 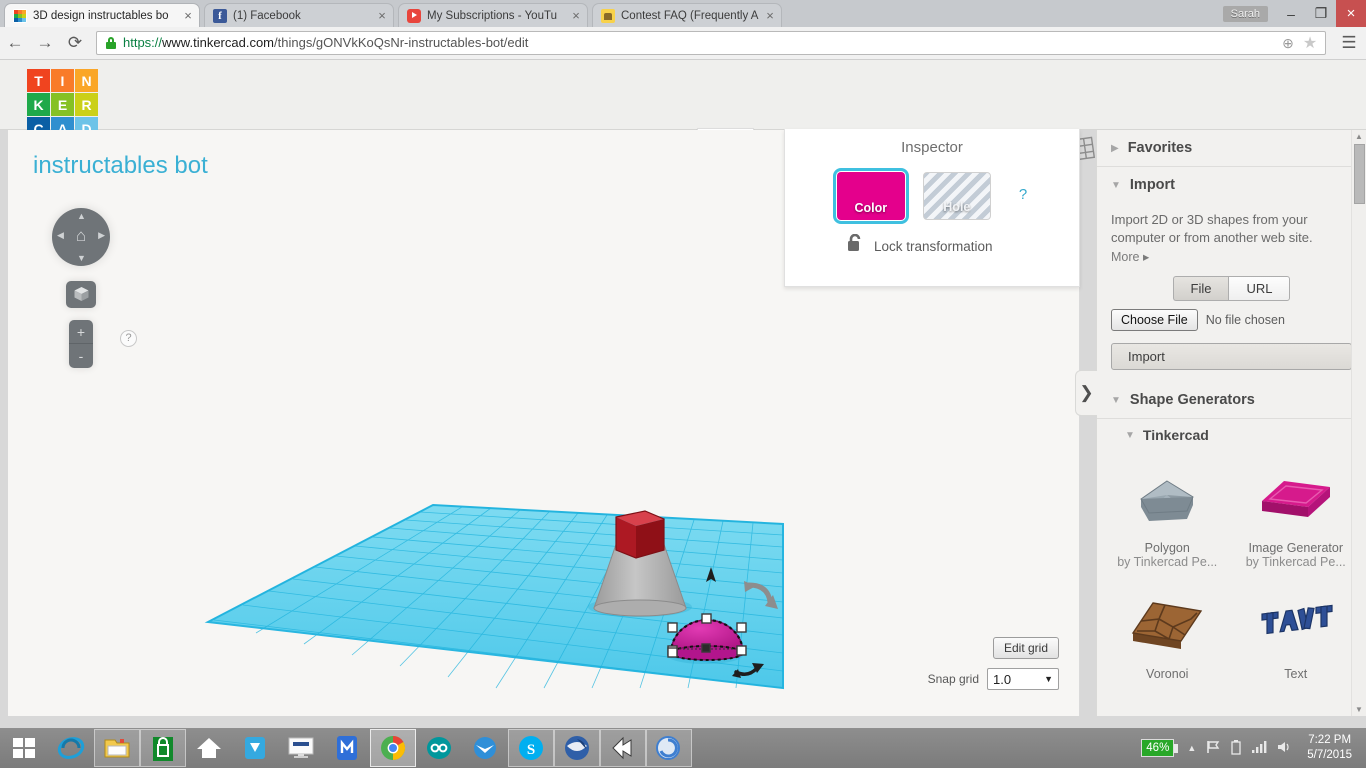 I want to click on network-signal-icon, so click(x=1259, y=748).